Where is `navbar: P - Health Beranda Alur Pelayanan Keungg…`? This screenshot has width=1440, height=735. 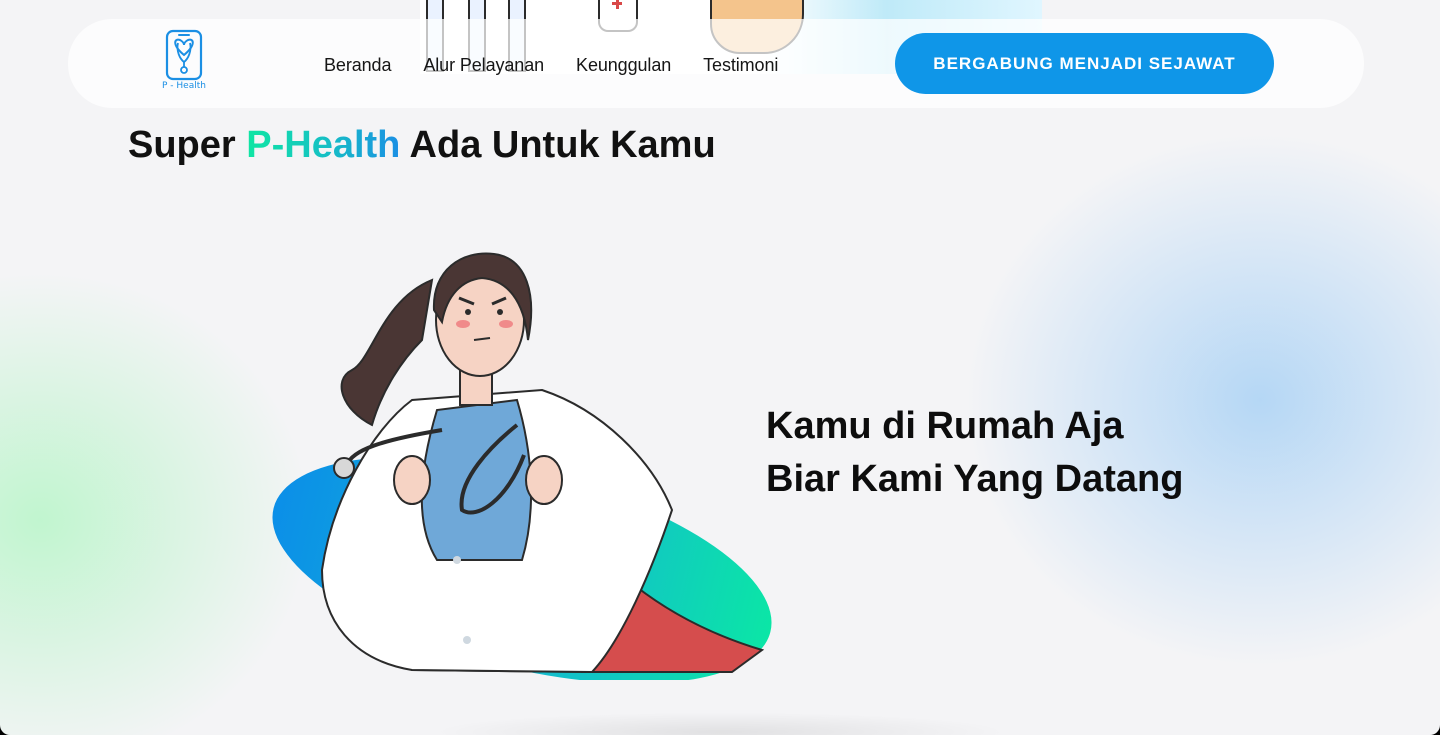 navbar: P - Health Beranda Alur Pelayanan Keungg… is located at coordinates (716, 63).